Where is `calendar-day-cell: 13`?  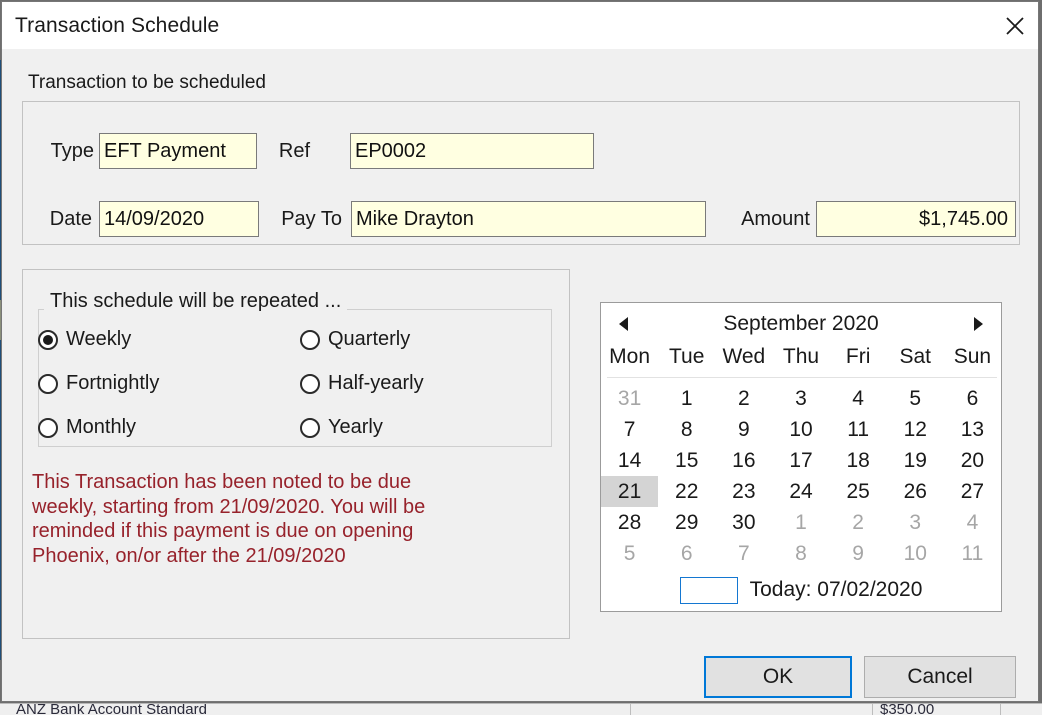 calendar-day-cell: 13 is located at coordinates (972, 429).